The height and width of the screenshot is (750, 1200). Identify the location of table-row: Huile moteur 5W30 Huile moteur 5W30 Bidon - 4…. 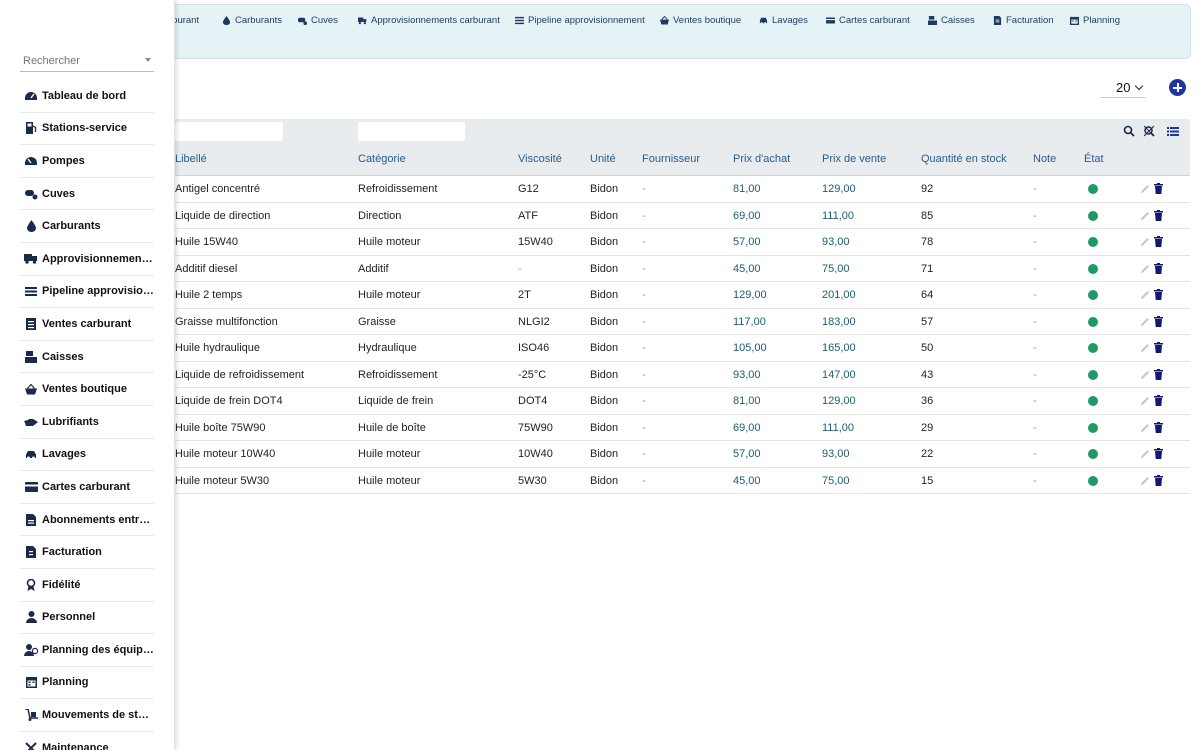
(682, 481).